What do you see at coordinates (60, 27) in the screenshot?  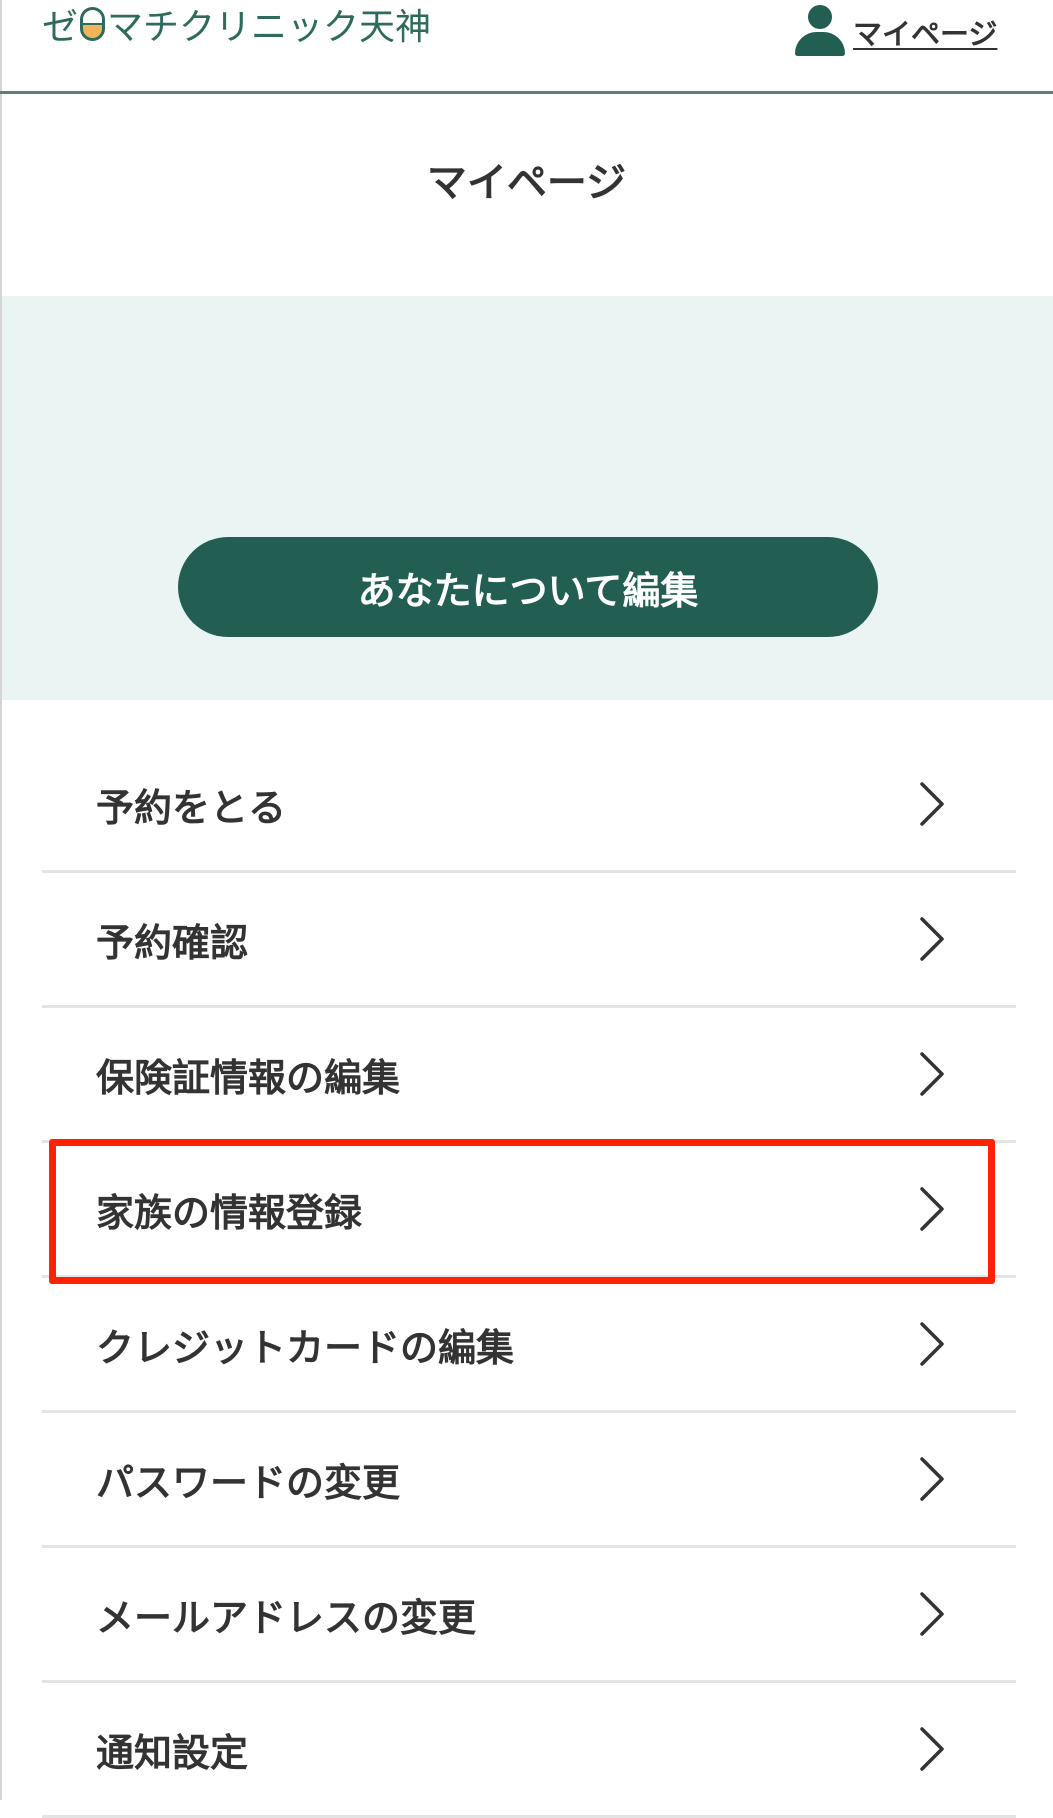 I see `logo-text-prefix: ゼ` at bounding box center [60, 27].